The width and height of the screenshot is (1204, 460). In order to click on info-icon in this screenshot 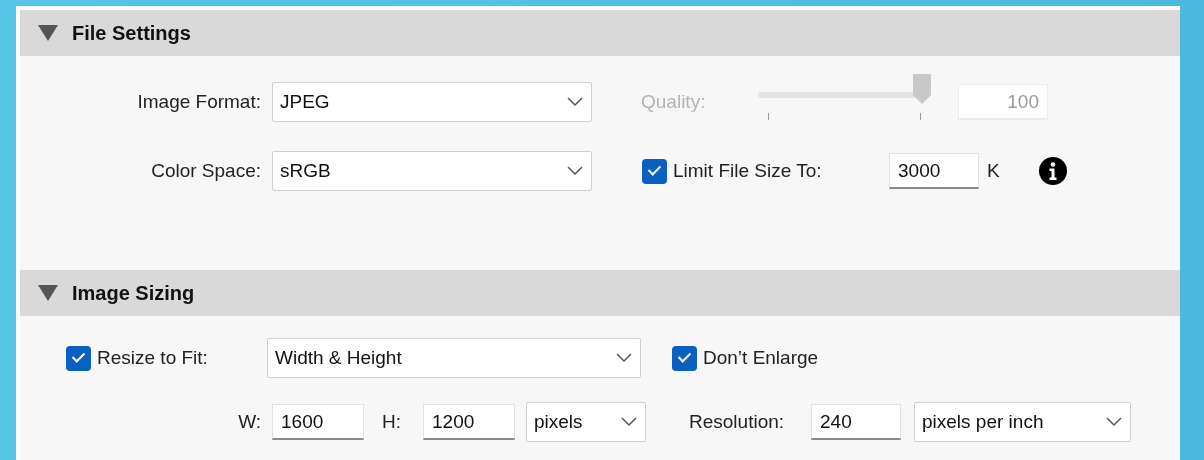, I will do `click(1052, 171)`.